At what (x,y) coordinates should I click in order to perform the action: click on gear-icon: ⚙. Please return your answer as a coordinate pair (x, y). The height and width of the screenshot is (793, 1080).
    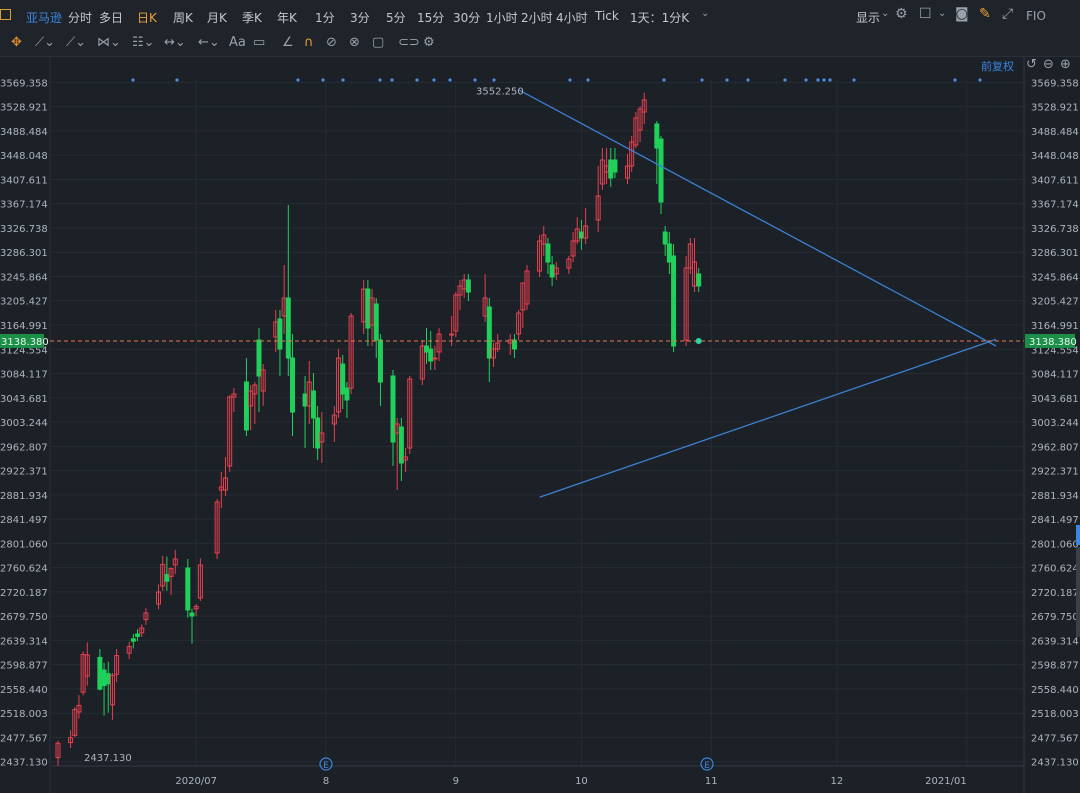
    Looking at the image, I should click on (901, 14).